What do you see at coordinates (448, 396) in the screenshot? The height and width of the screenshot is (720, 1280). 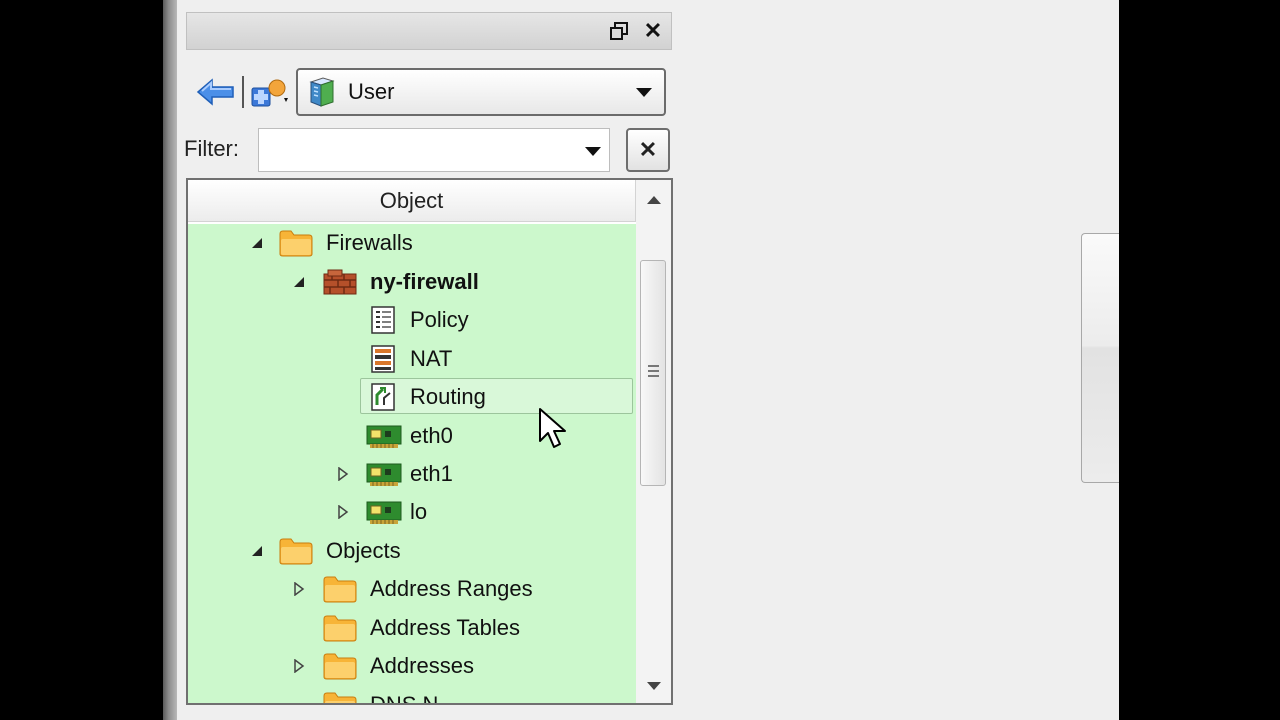 I see `tree-row-label: Routing` at bounding box center [448, 396].